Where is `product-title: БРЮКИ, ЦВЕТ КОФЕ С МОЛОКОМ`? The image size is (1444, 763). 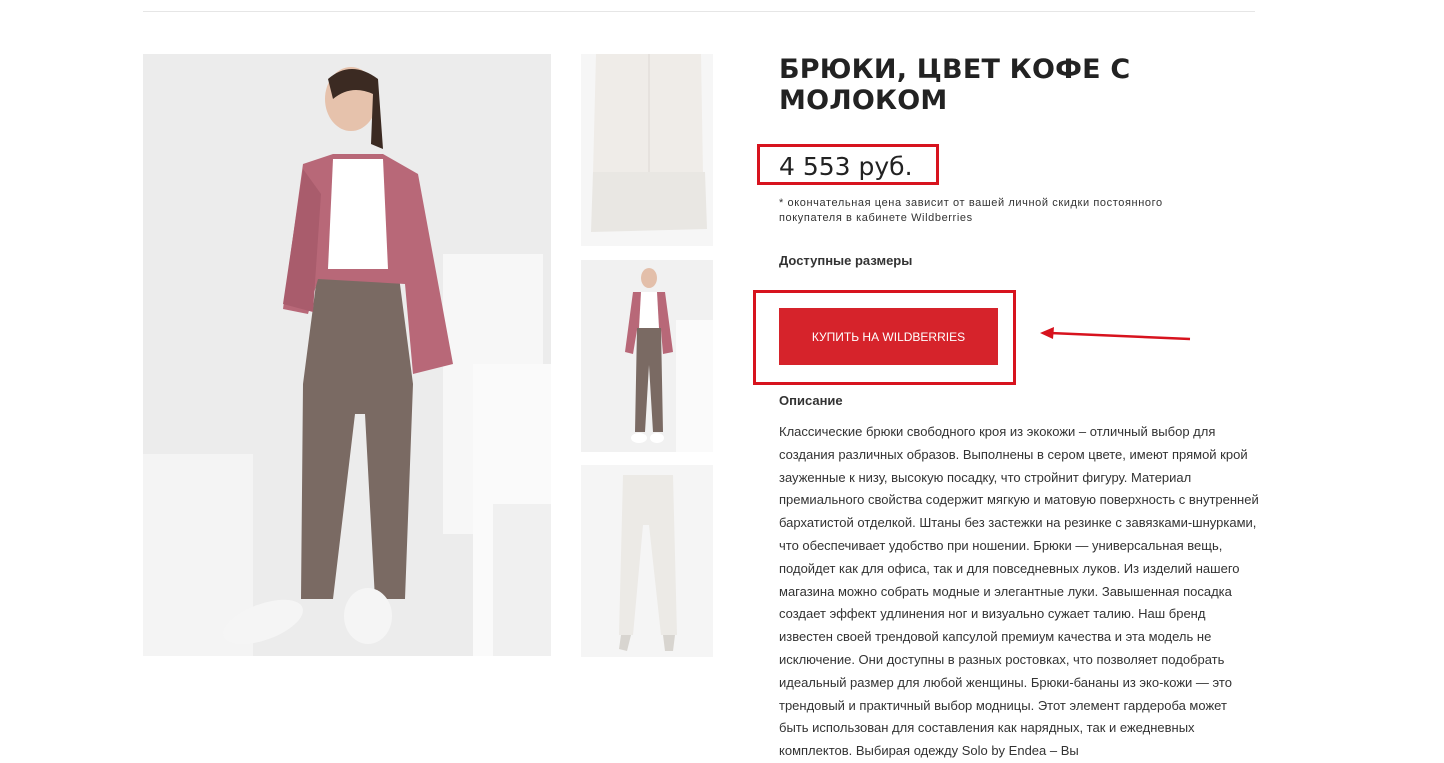
product-title: БРЮКИ, ЦВЕТ КОФЕ С МОЛОКОМ is located at coordinates (955, 85).